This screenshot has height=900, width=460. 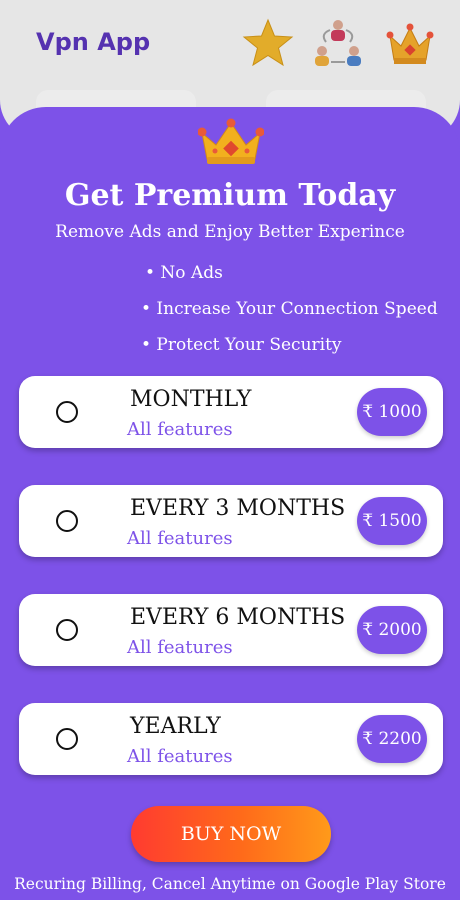 I want to click on benefit-item: • No Ads, so click(x=184, y=273).